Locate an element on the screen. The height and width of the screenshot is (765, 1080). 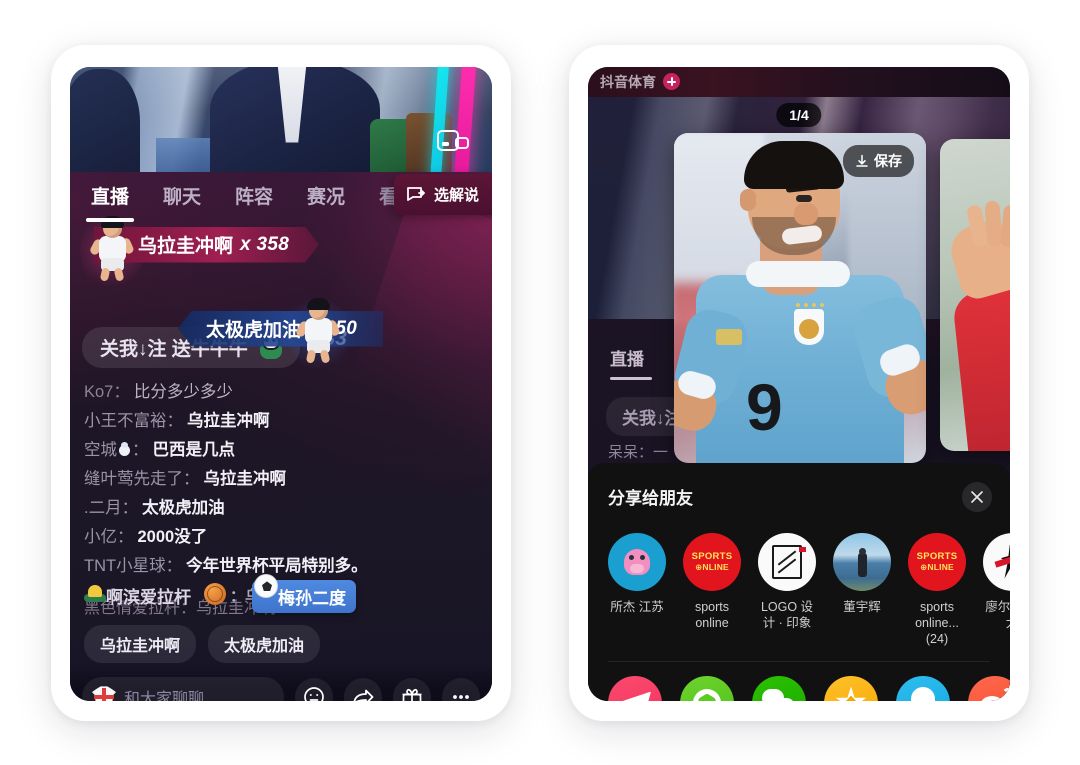
chat-message-front: 啊滨爱拉杆 is located at coordinates (148, 598).